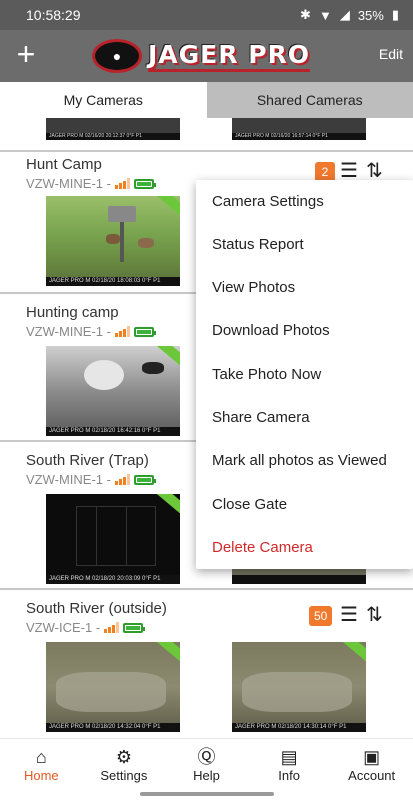 The height and width of the screenshot is (800, 413). Describe the element at coordinates (113, 129) in the screenshot. I see `camera-thumbnail: JAGER PRO M 02/16/20 20:12:37 0°F P1` at that location.